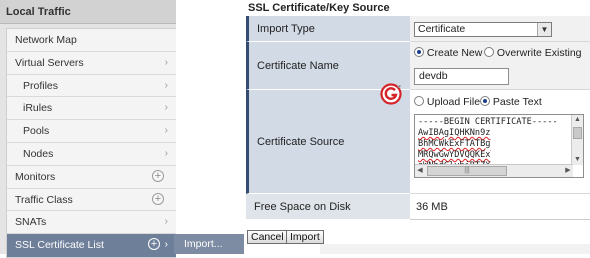  Describe the element at coordinates (59, 245) in the screenshot. I see `sidebar-item-label: SSL Certificate List` at that location.